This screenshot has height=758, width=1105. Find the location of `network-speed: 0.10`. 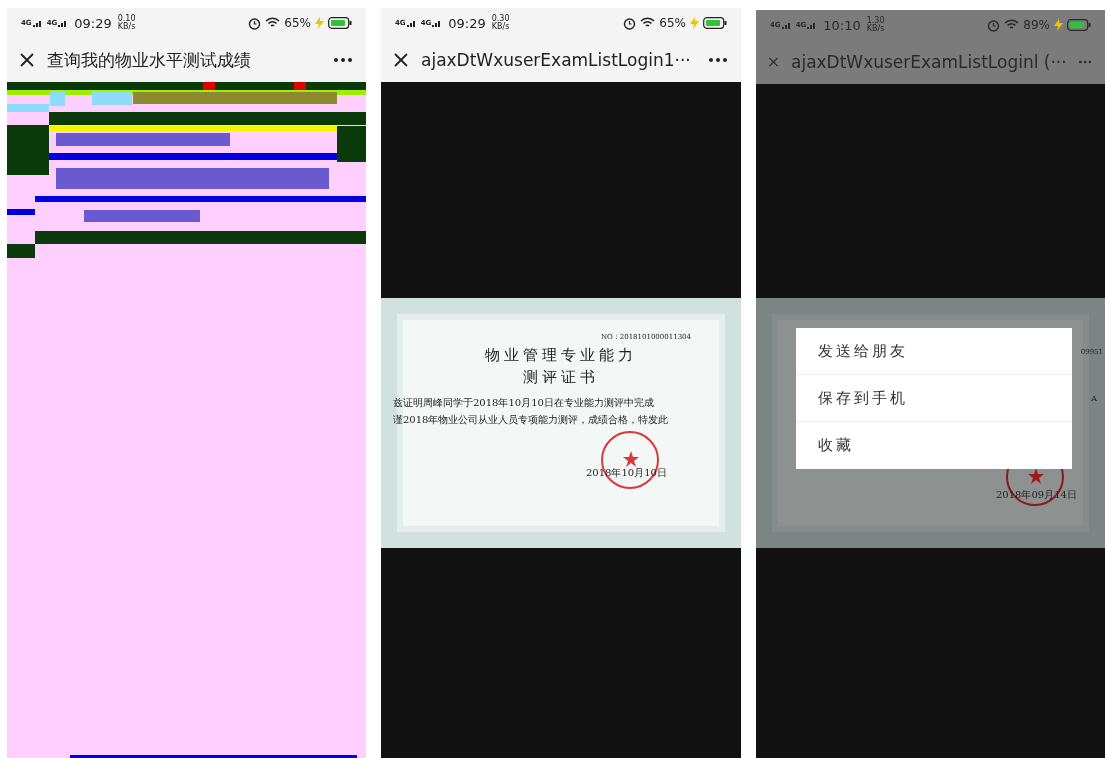

network-speed: 0.10 is located at coordinates (126, 19).